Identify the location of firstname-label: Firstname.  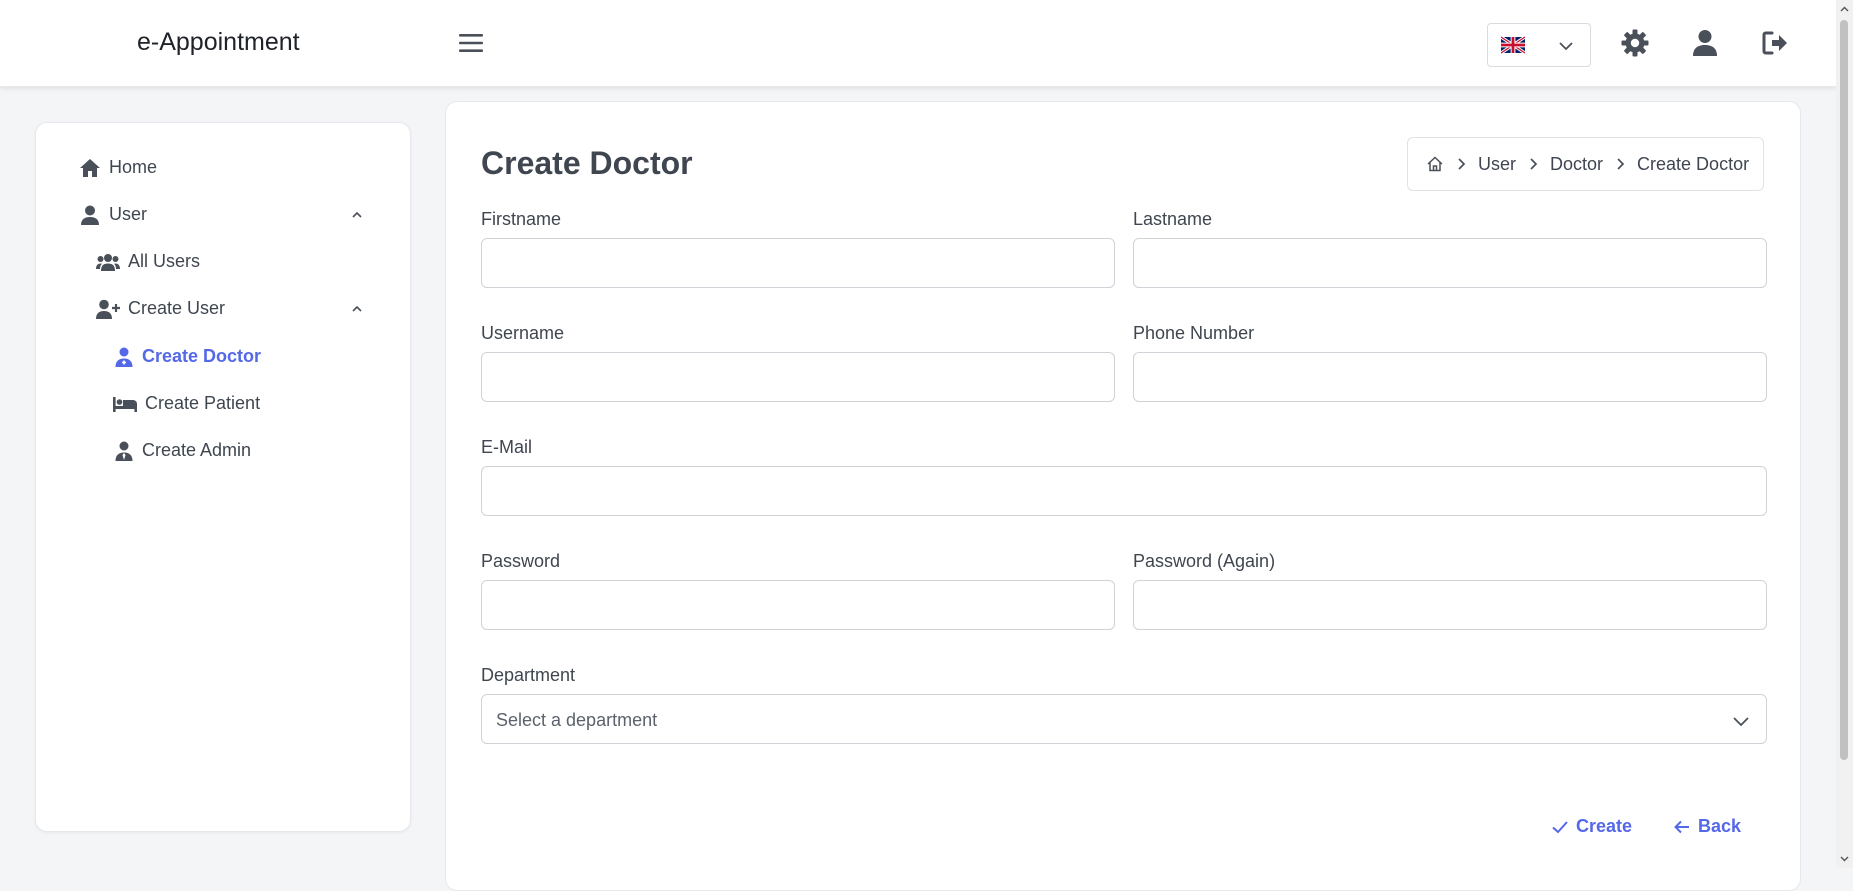
(521, 219).